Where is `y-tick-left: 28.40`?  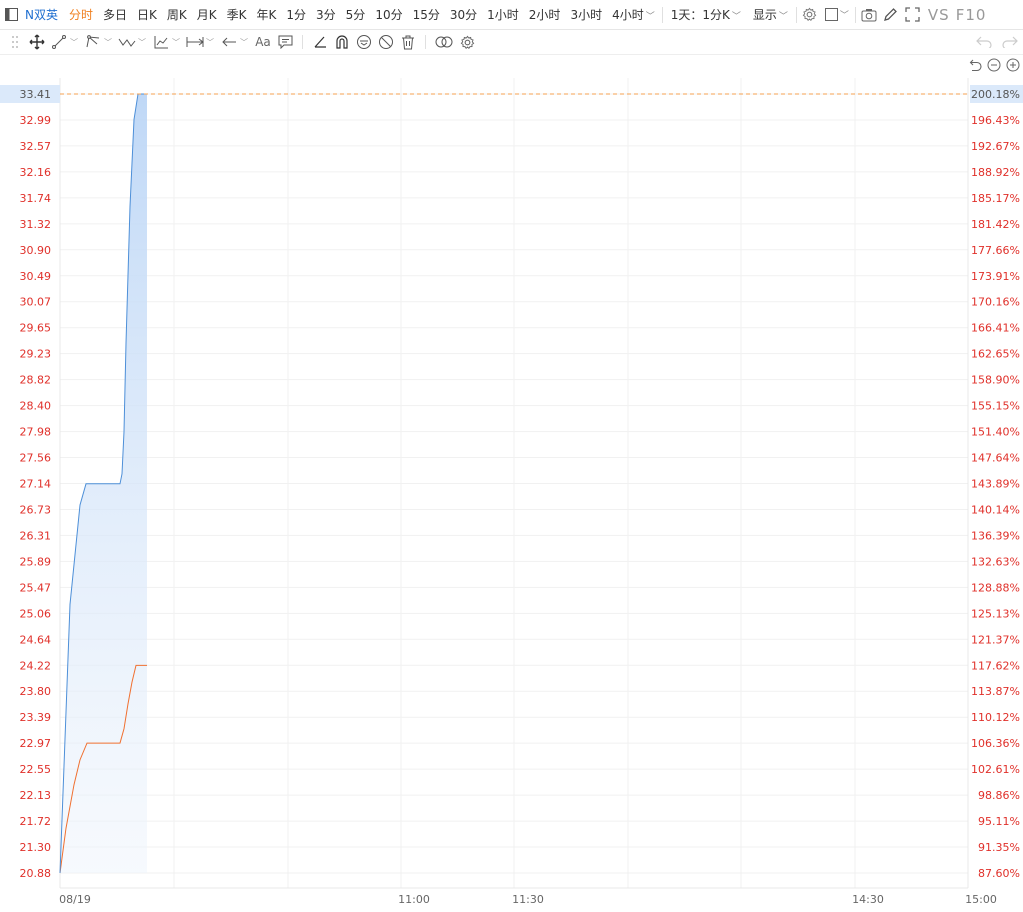
y-tick-left: 28.40 is located at coordinates (36, 406).